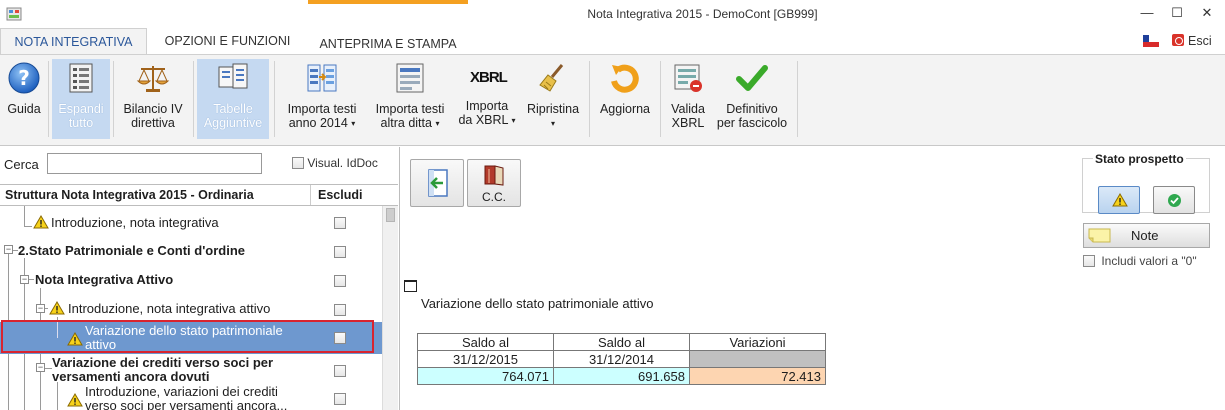 The image size is (1225, 410). Describe the element at coordinates (1207, 13) in the screenshot. I see `close-button: ✕` at that location.